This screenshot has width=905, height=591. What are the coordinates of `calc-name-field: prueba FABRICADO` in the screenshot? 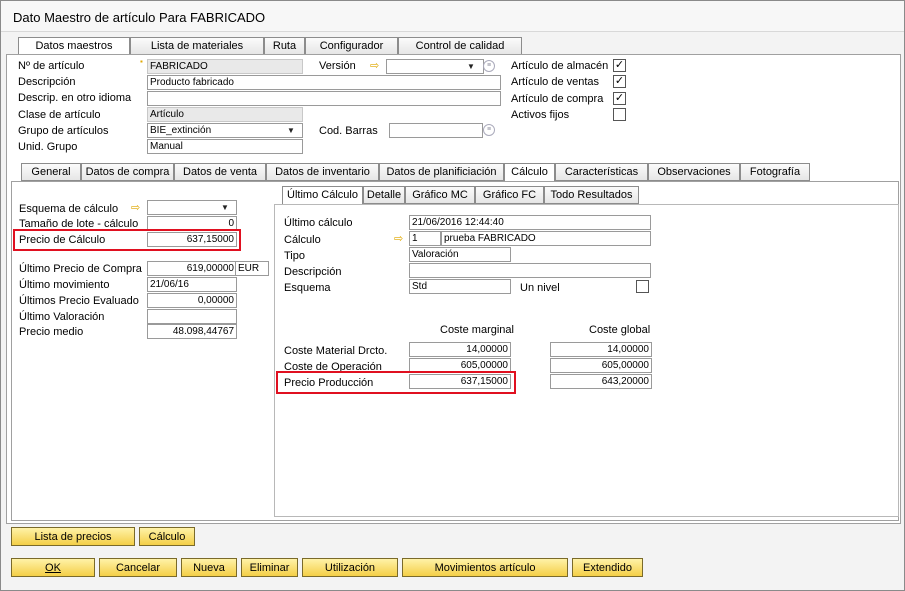 It's located at (546, 238).